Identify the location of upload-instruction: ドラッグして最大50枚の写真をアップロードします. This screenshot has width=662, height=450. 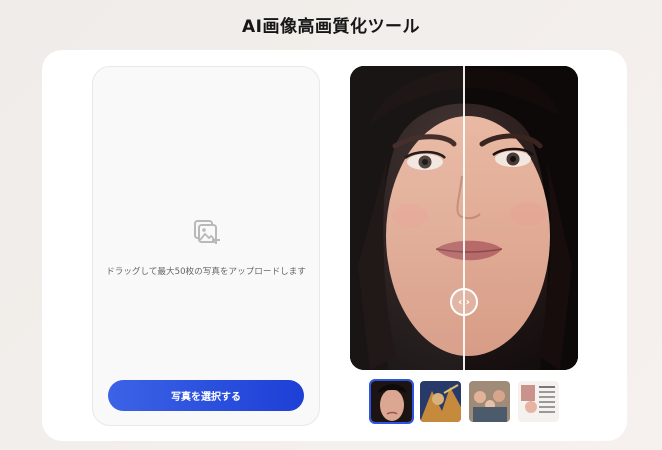
(206, 272).